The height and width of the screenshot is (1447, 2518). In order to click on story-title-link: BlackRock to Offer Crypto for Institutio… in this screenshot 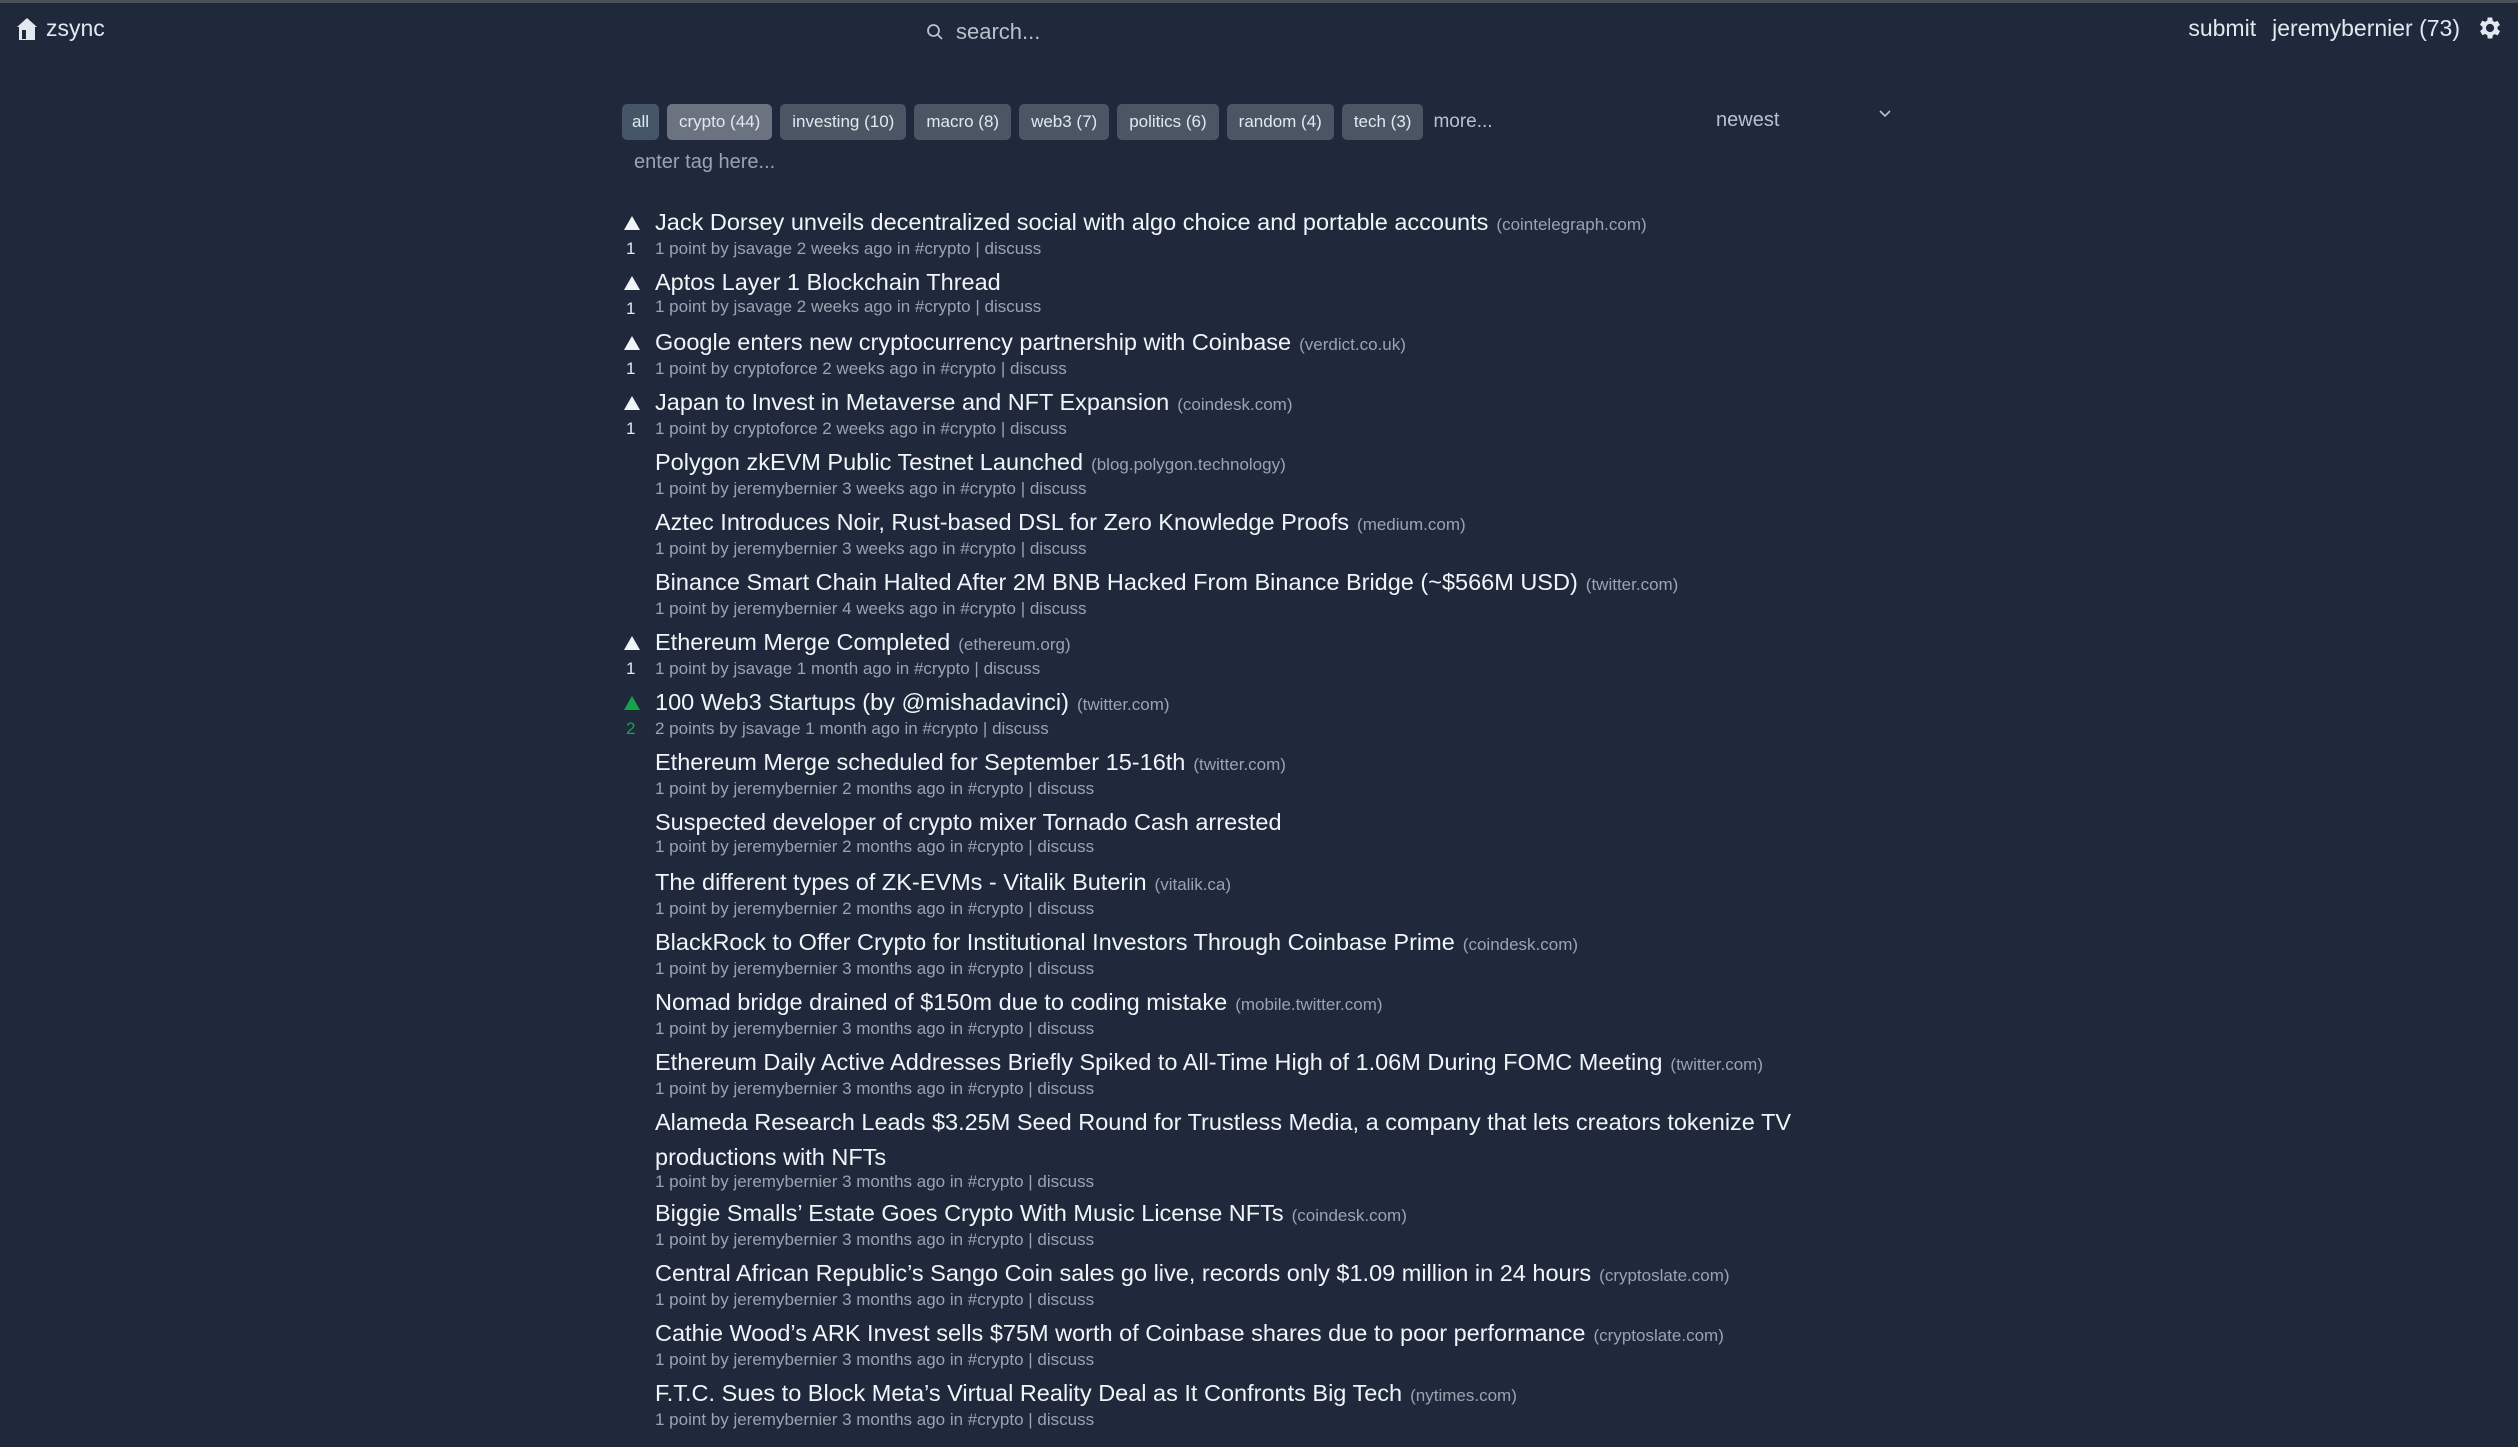, I will do `click(1055, 942)`.